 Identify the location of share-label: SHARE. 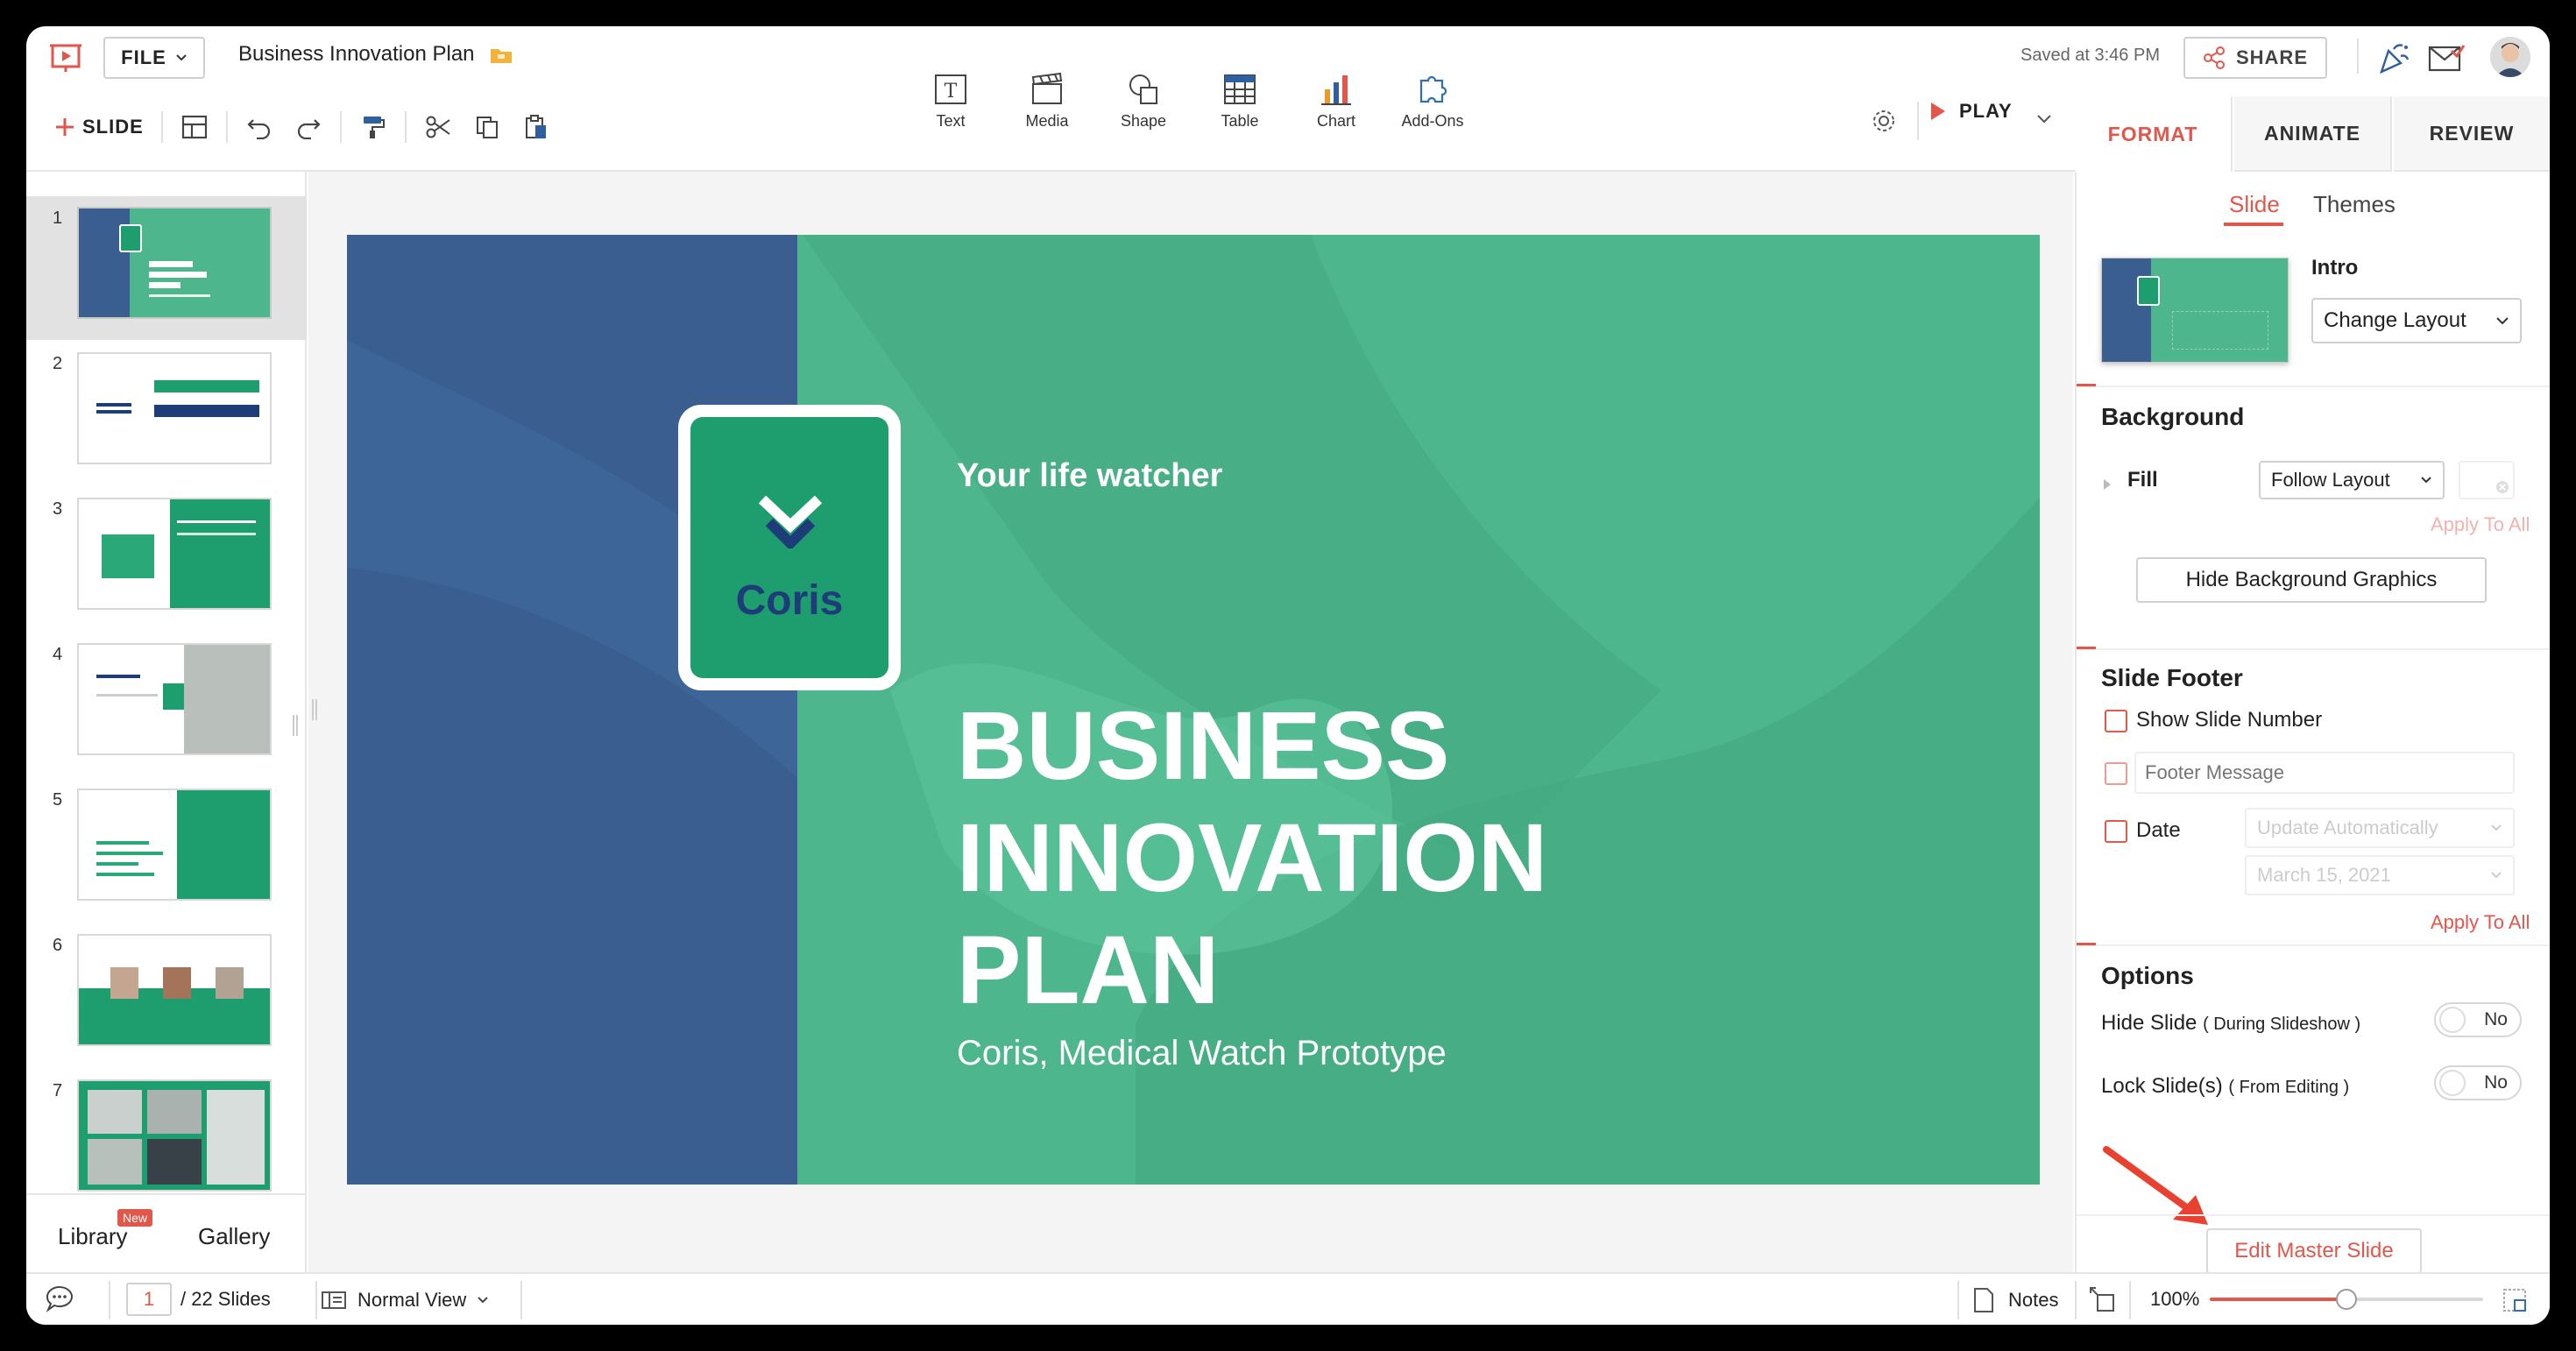
(2271, 57).